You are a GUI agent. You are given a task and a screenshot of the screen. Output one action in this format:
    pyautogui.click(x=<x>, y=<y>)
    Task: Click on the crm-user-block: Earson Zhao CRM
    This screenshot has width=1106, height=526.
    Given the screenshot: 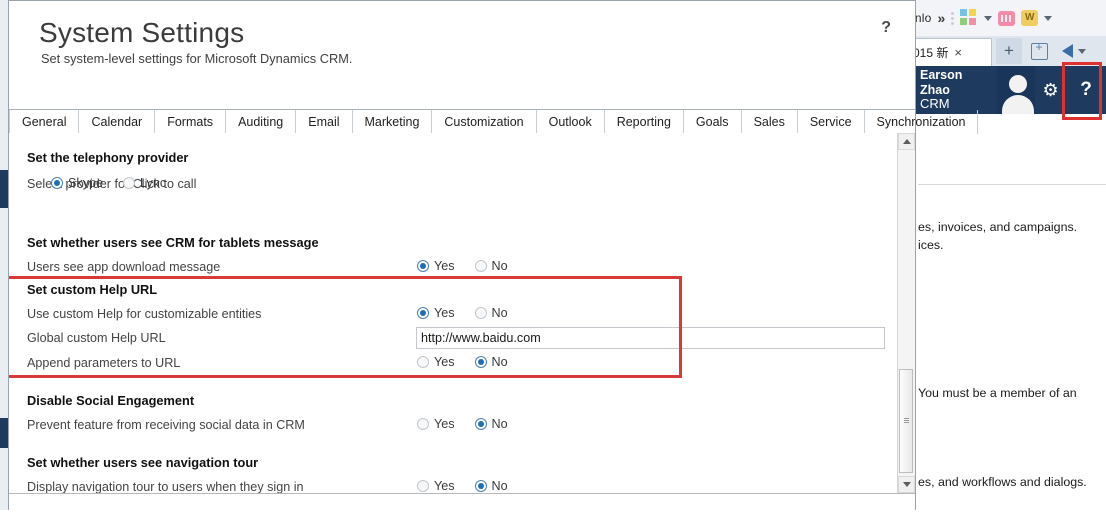 What is the action you would take?
    pyautogui.click(x=949, y=90)
    